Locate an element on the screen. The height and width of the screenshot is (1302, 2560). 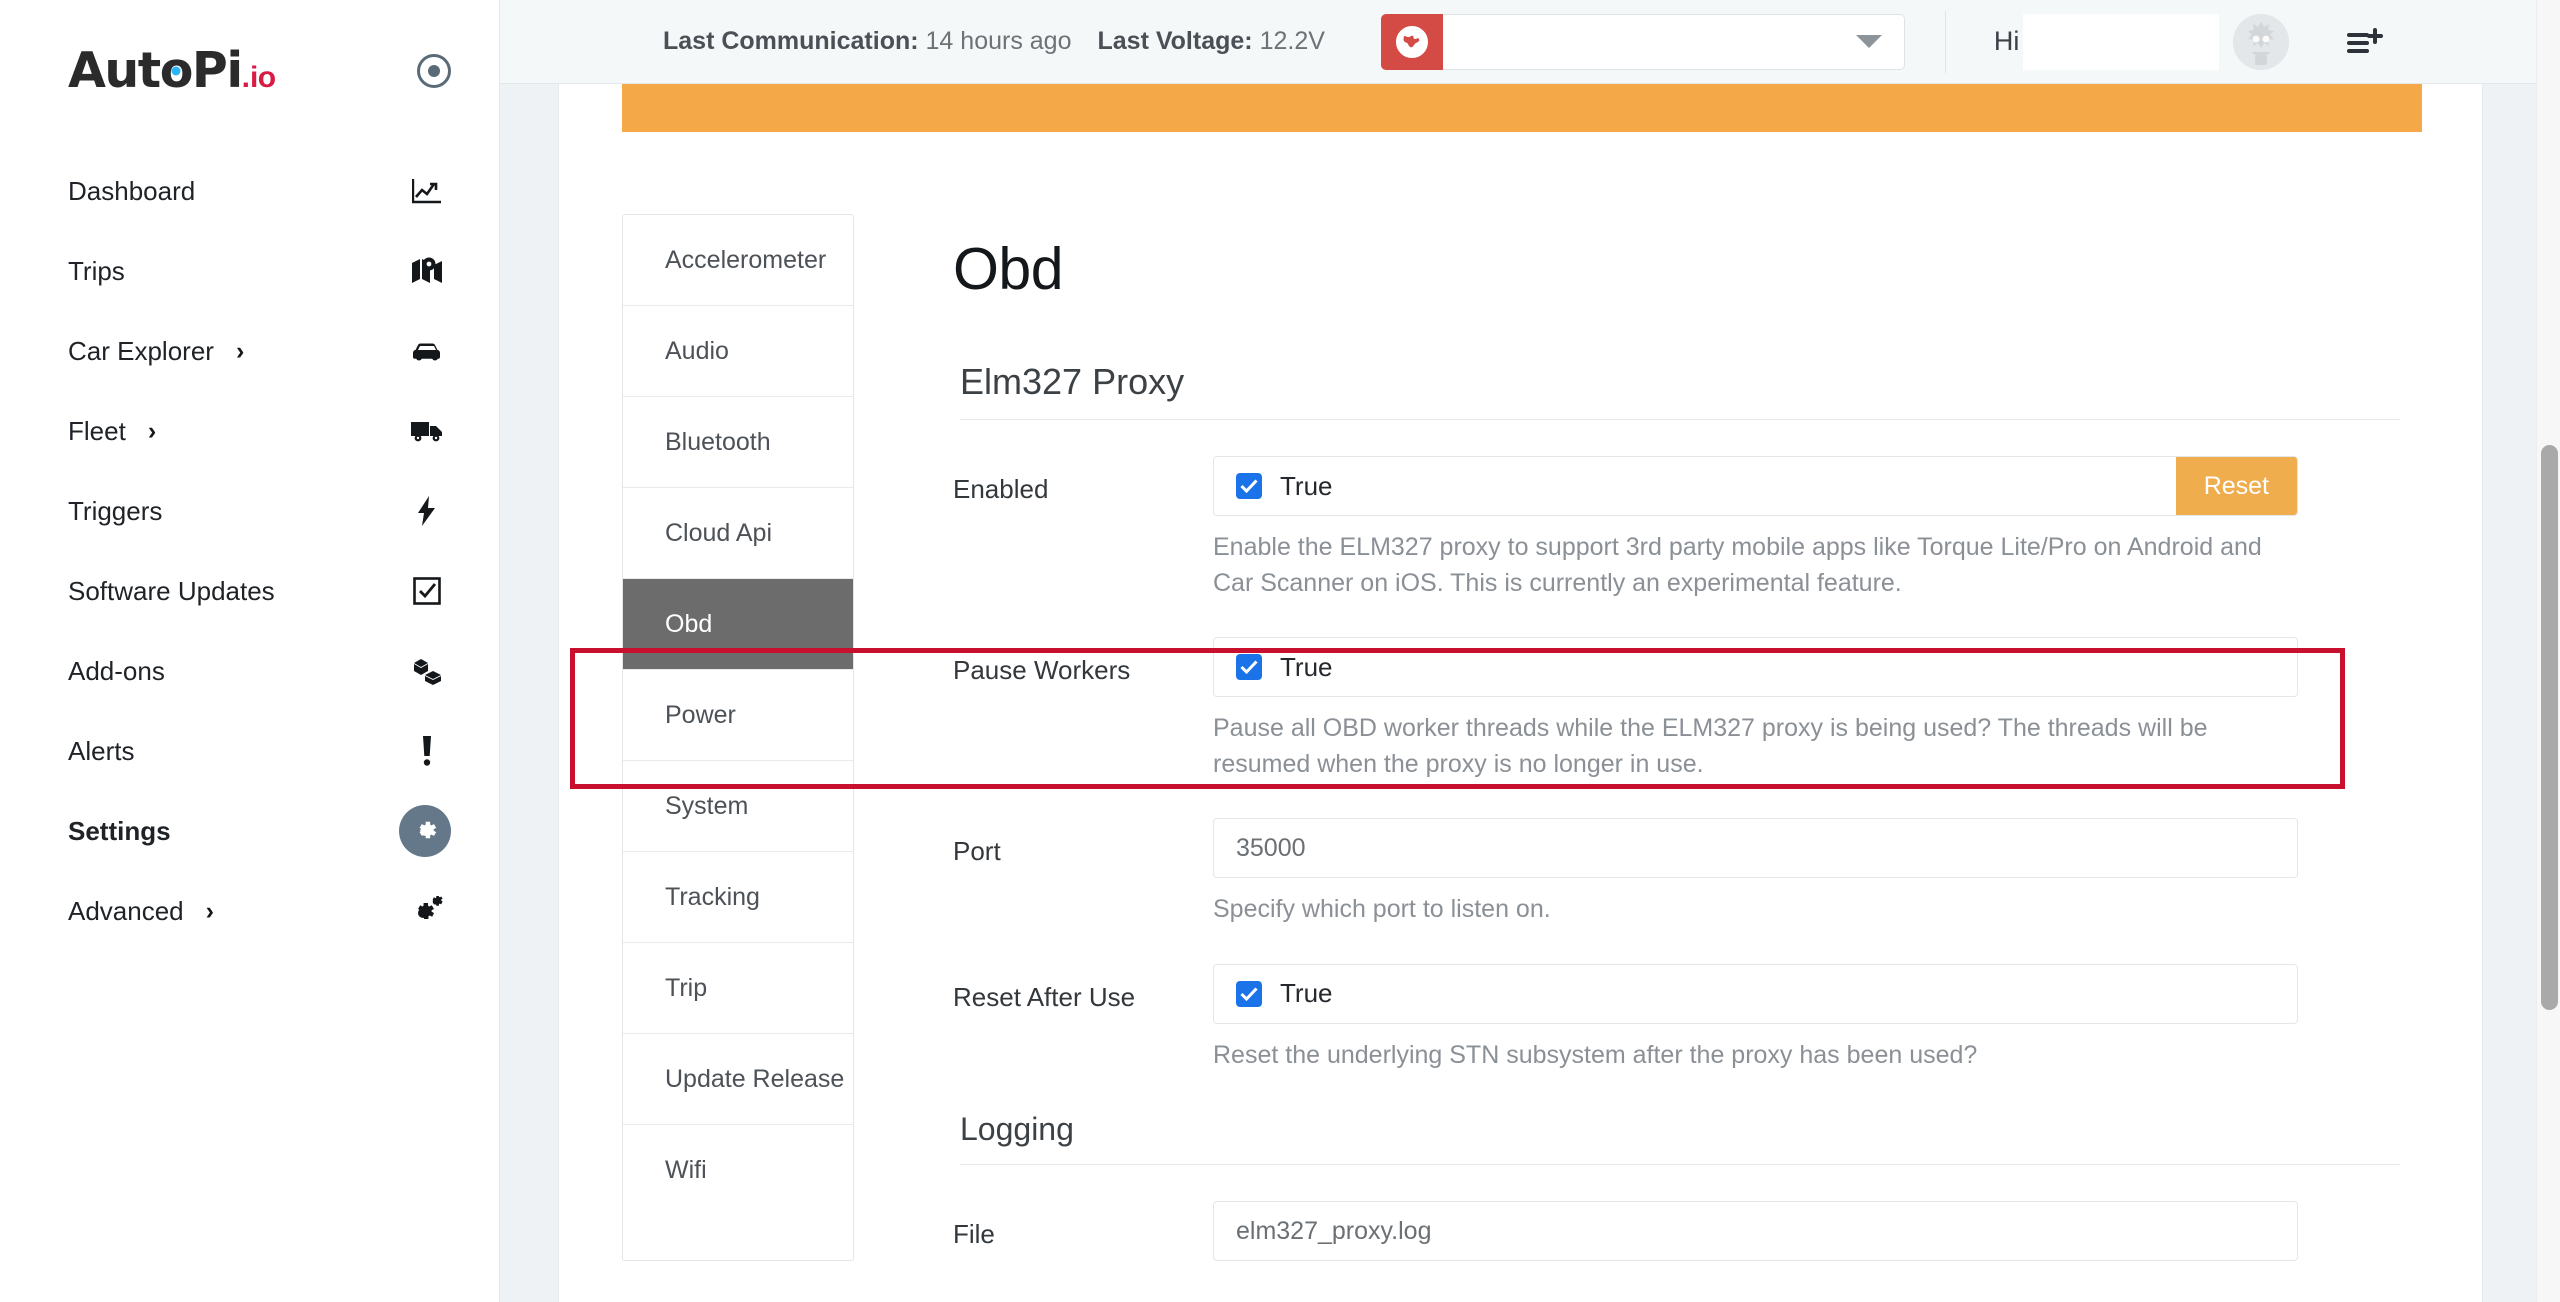
sidebar-item-settings: Settings is located at coordinates (249, 831).